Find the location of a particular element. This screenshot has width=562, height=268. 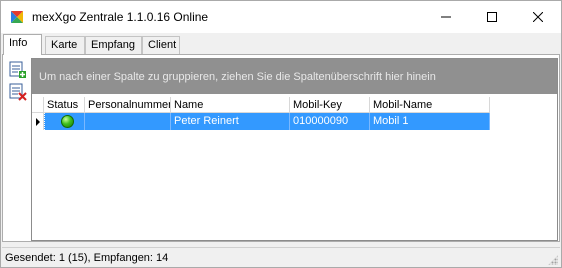

status-bar: Gesendet: 1 (15), Empfangen: 14 is located at coordinates (281, 257).